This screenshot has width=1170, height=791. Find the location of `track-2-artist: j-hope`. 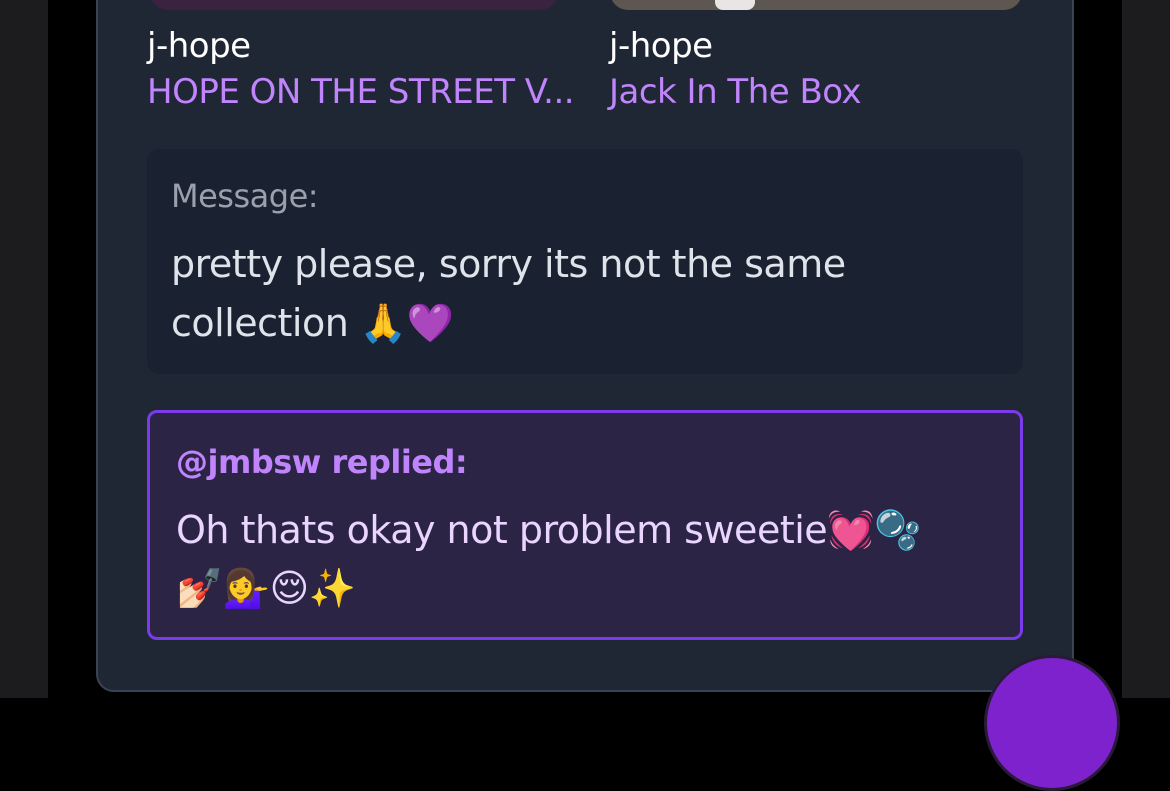

track-2-artist: j-hope is located at coordinates (661, 46).